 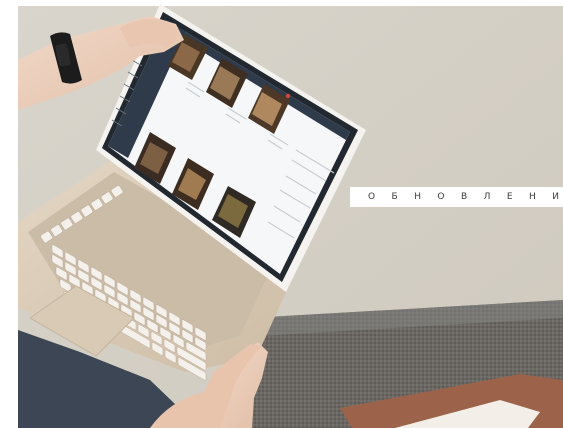 I want to click on caption-letter: Б, so click(x=394, y=197).